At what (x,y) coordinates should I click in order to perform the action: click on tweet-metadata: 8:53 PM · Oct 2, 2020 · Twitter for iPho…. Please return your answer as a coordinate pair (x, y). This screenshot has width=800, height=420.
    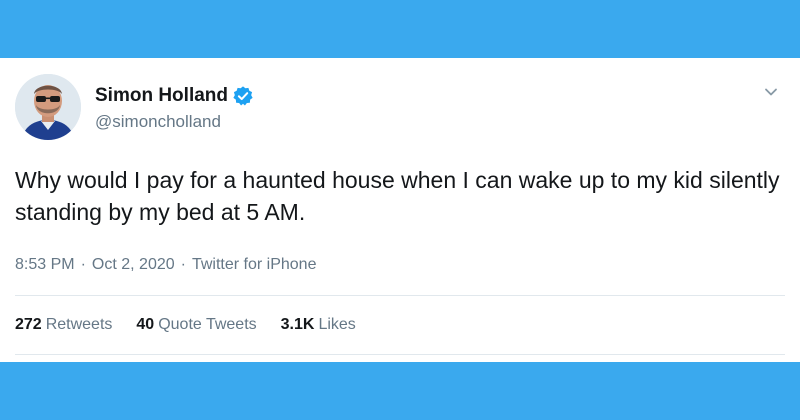
    Looking at the image, I should click on (165, 265).